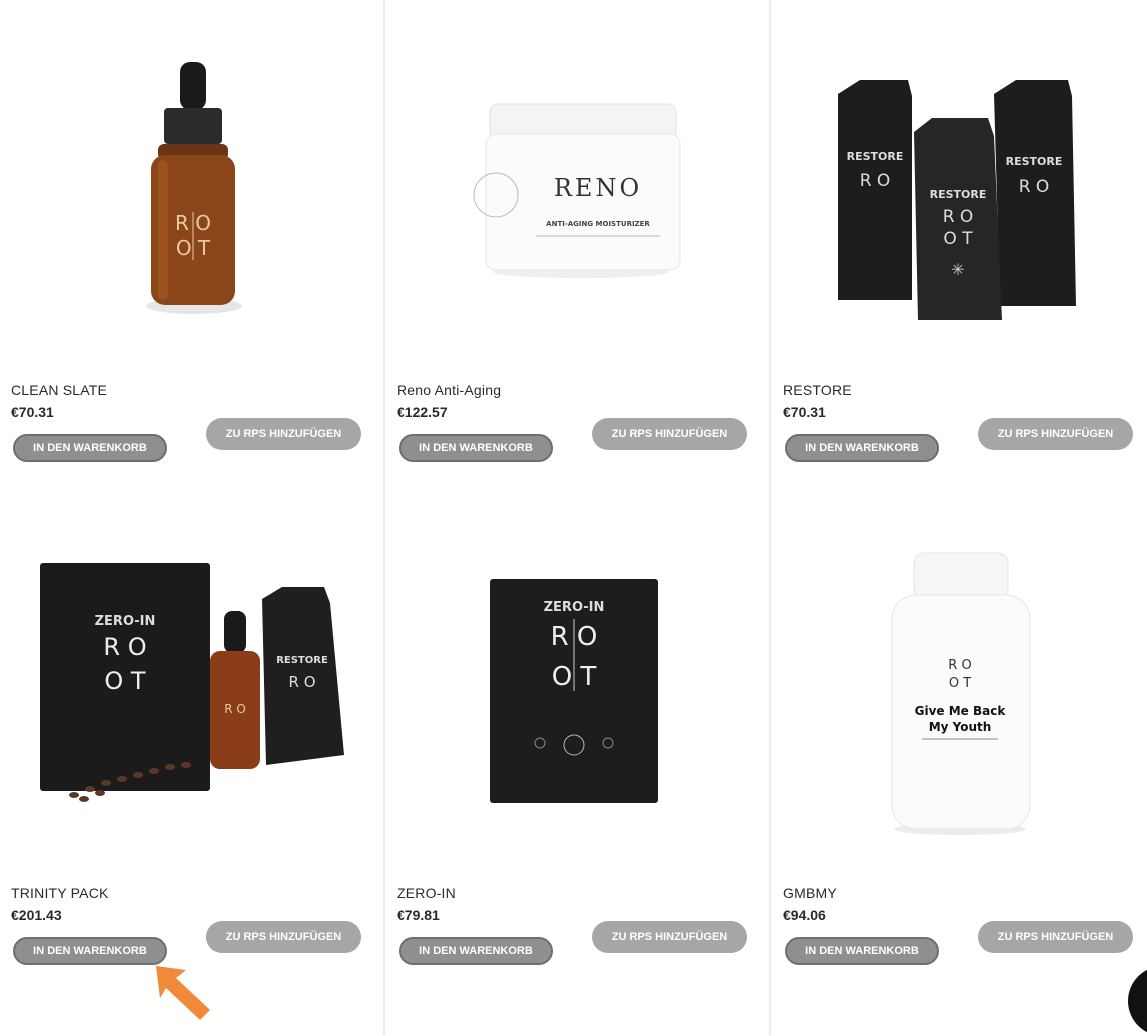  I want to click on bundle-image: ZERO-IN R O O T R O RESTORE R O, so click(192, 682).